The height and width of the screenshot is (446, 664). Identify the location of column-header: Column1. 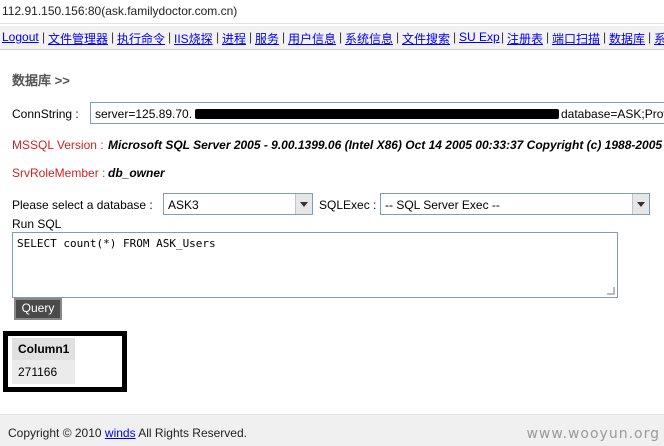
(44, 349).